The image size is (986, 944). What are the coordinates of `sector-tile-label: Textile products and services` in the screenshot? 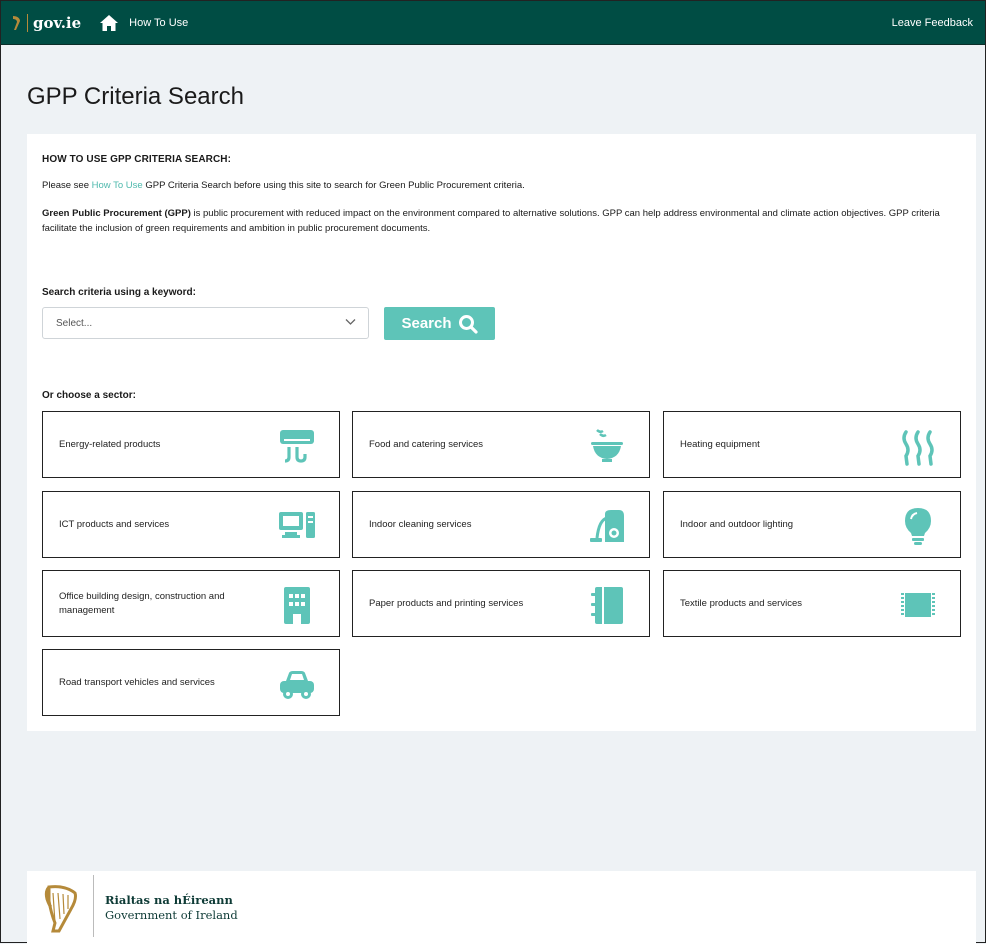 It's located at (741, 603).